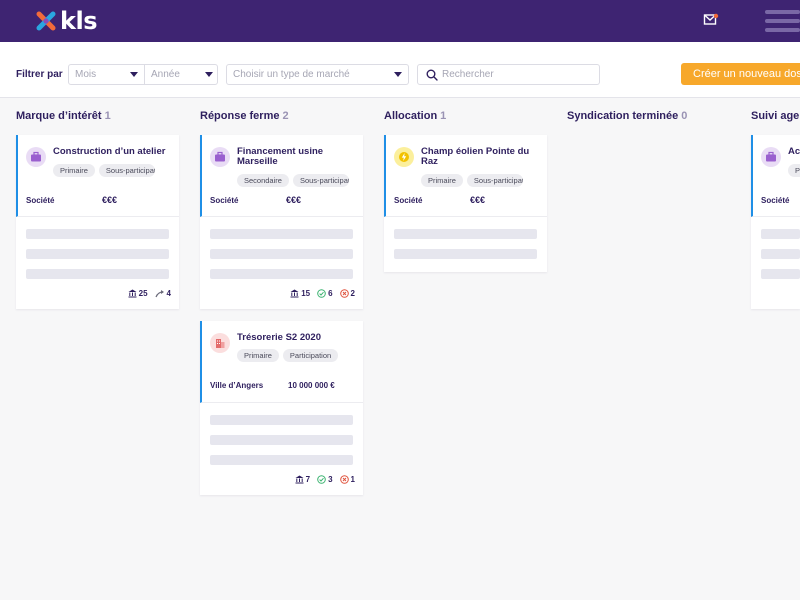 The height and width of the screenshot is (600, 800). Describe the element at coordinates (352, 479) in the screenshot. I see `rejected-count: 1` at that location.